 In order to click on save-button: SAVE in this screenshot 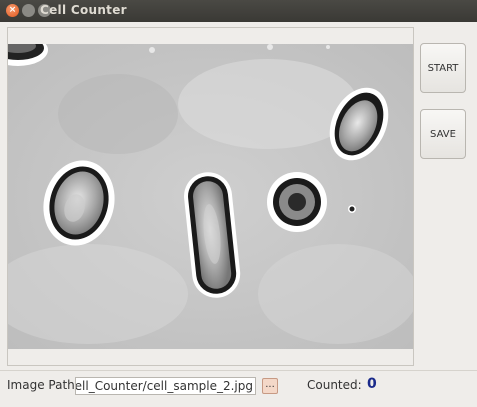, I will do `click(443, 134)`.